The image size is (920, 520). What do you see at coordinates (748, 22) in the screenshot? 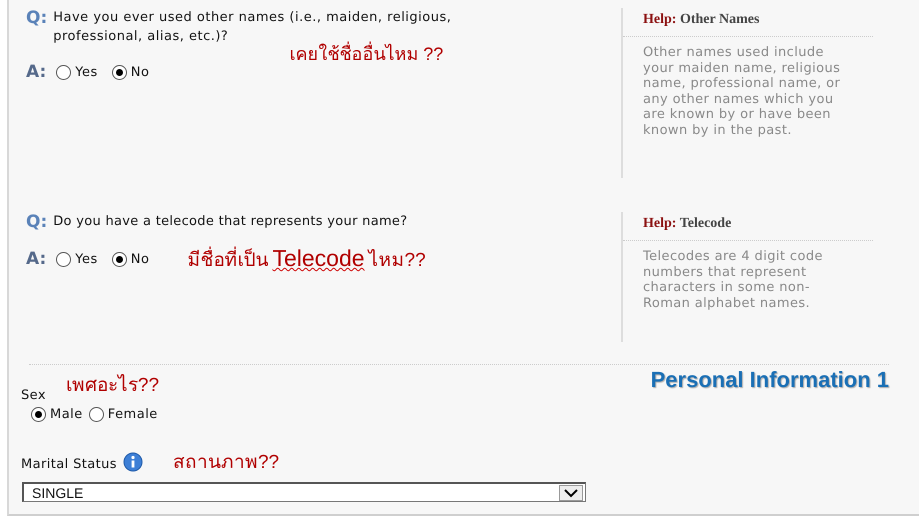
I see `help-title: Help: Other Names` at bounding box center [748, 22].